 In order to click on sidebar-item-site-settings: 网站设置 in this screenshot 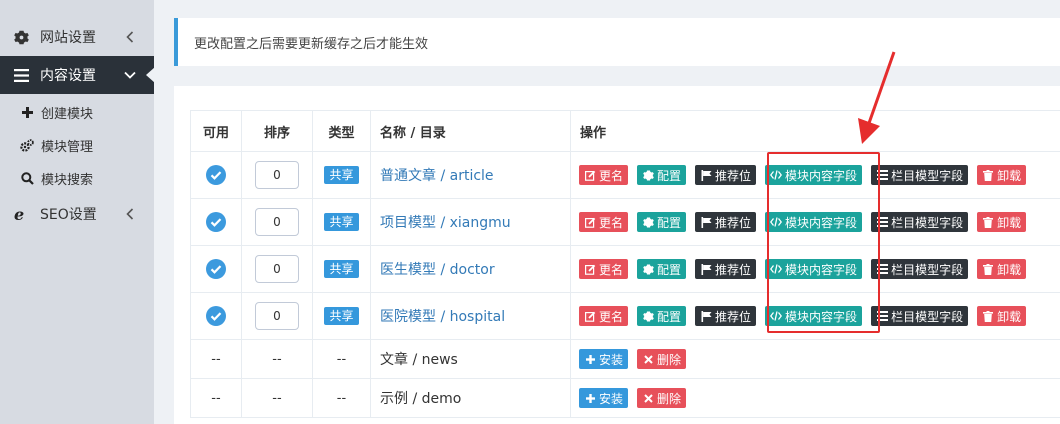, I will do `click(77, 37)`.